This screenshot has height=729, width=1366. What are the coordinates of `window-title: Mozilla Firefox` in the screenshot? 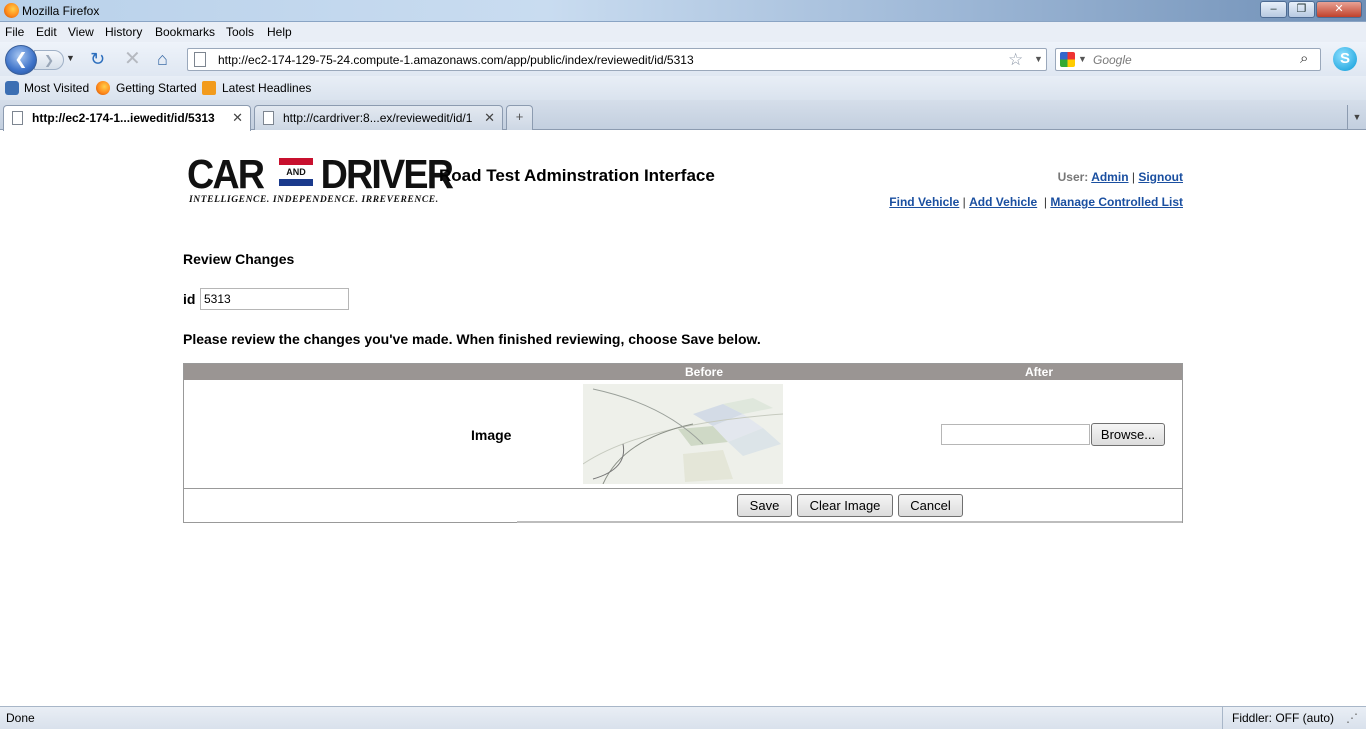 It's located at (61, 11).